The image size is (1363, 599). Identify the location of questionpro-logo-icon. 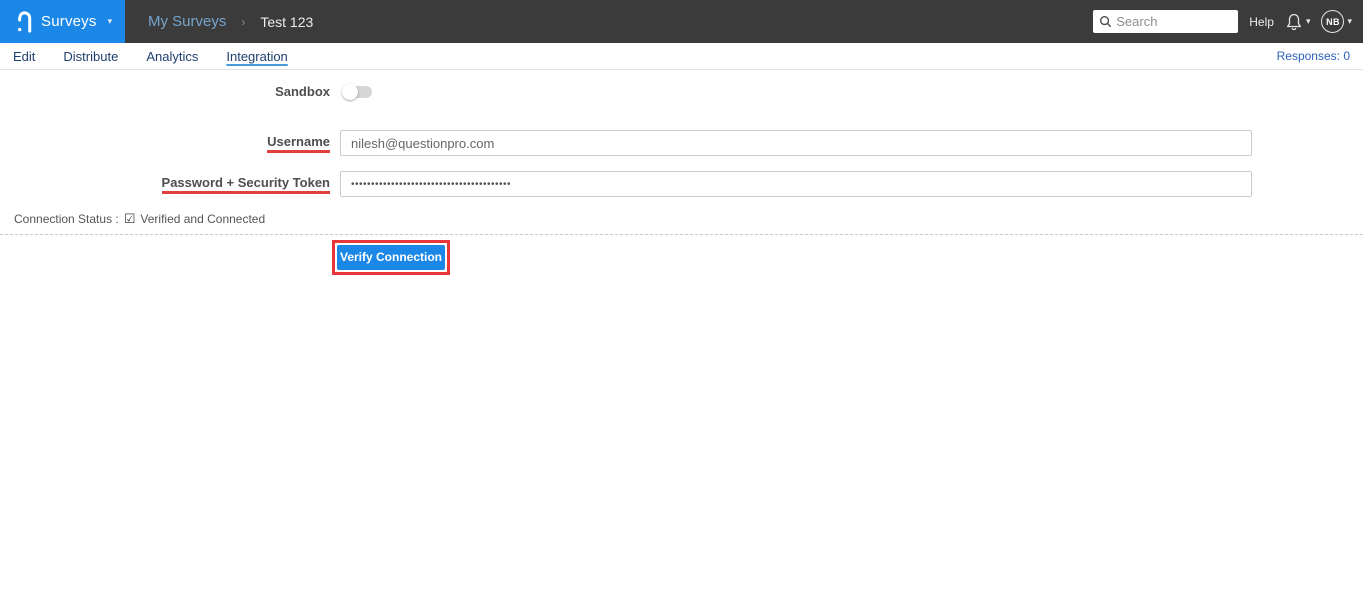
(23, 22).